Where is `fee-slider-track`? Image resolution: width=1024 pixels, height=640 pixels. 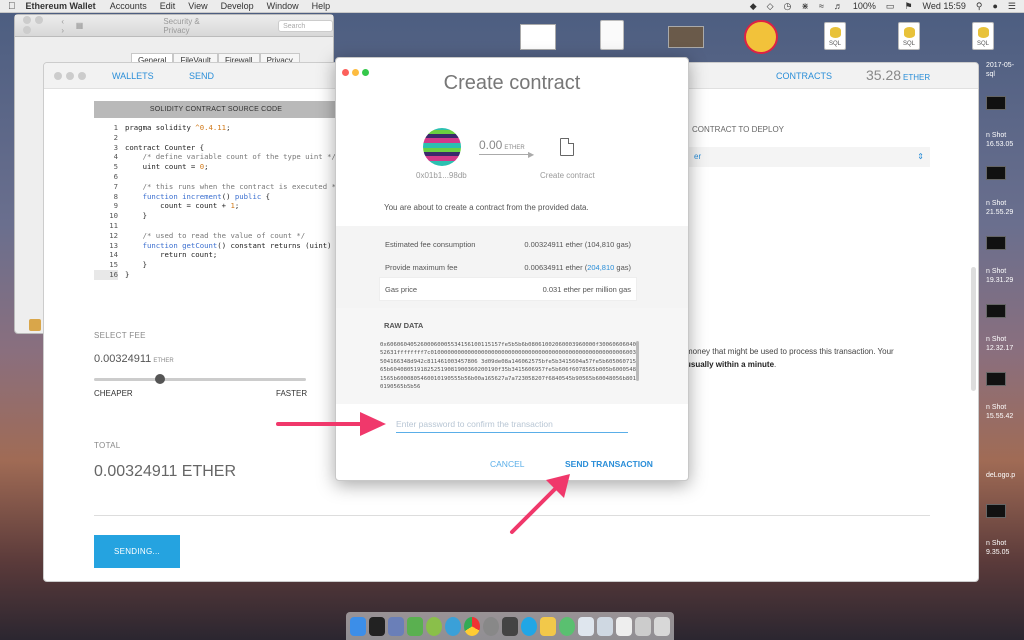 fee-slider-track is located at coordinates (200, 379).